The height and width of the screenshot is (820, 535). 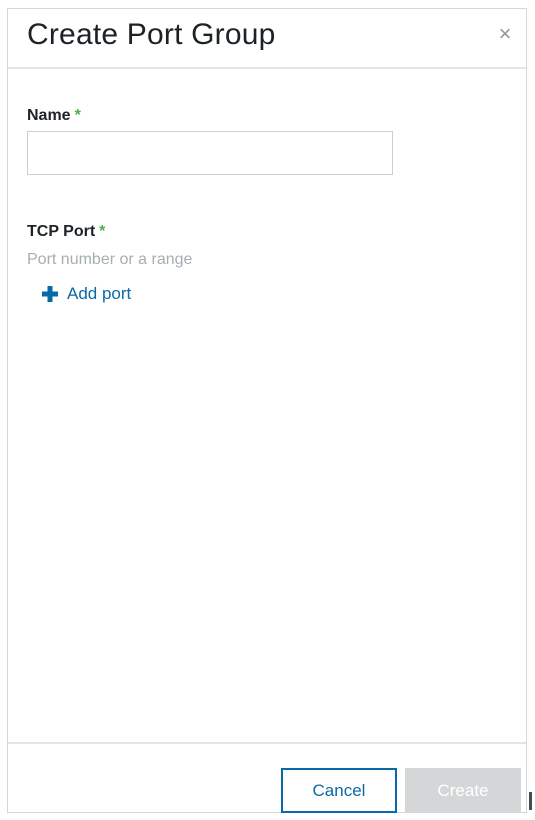 I want to click on name-required-mark: *, so click(x=77, y=115).